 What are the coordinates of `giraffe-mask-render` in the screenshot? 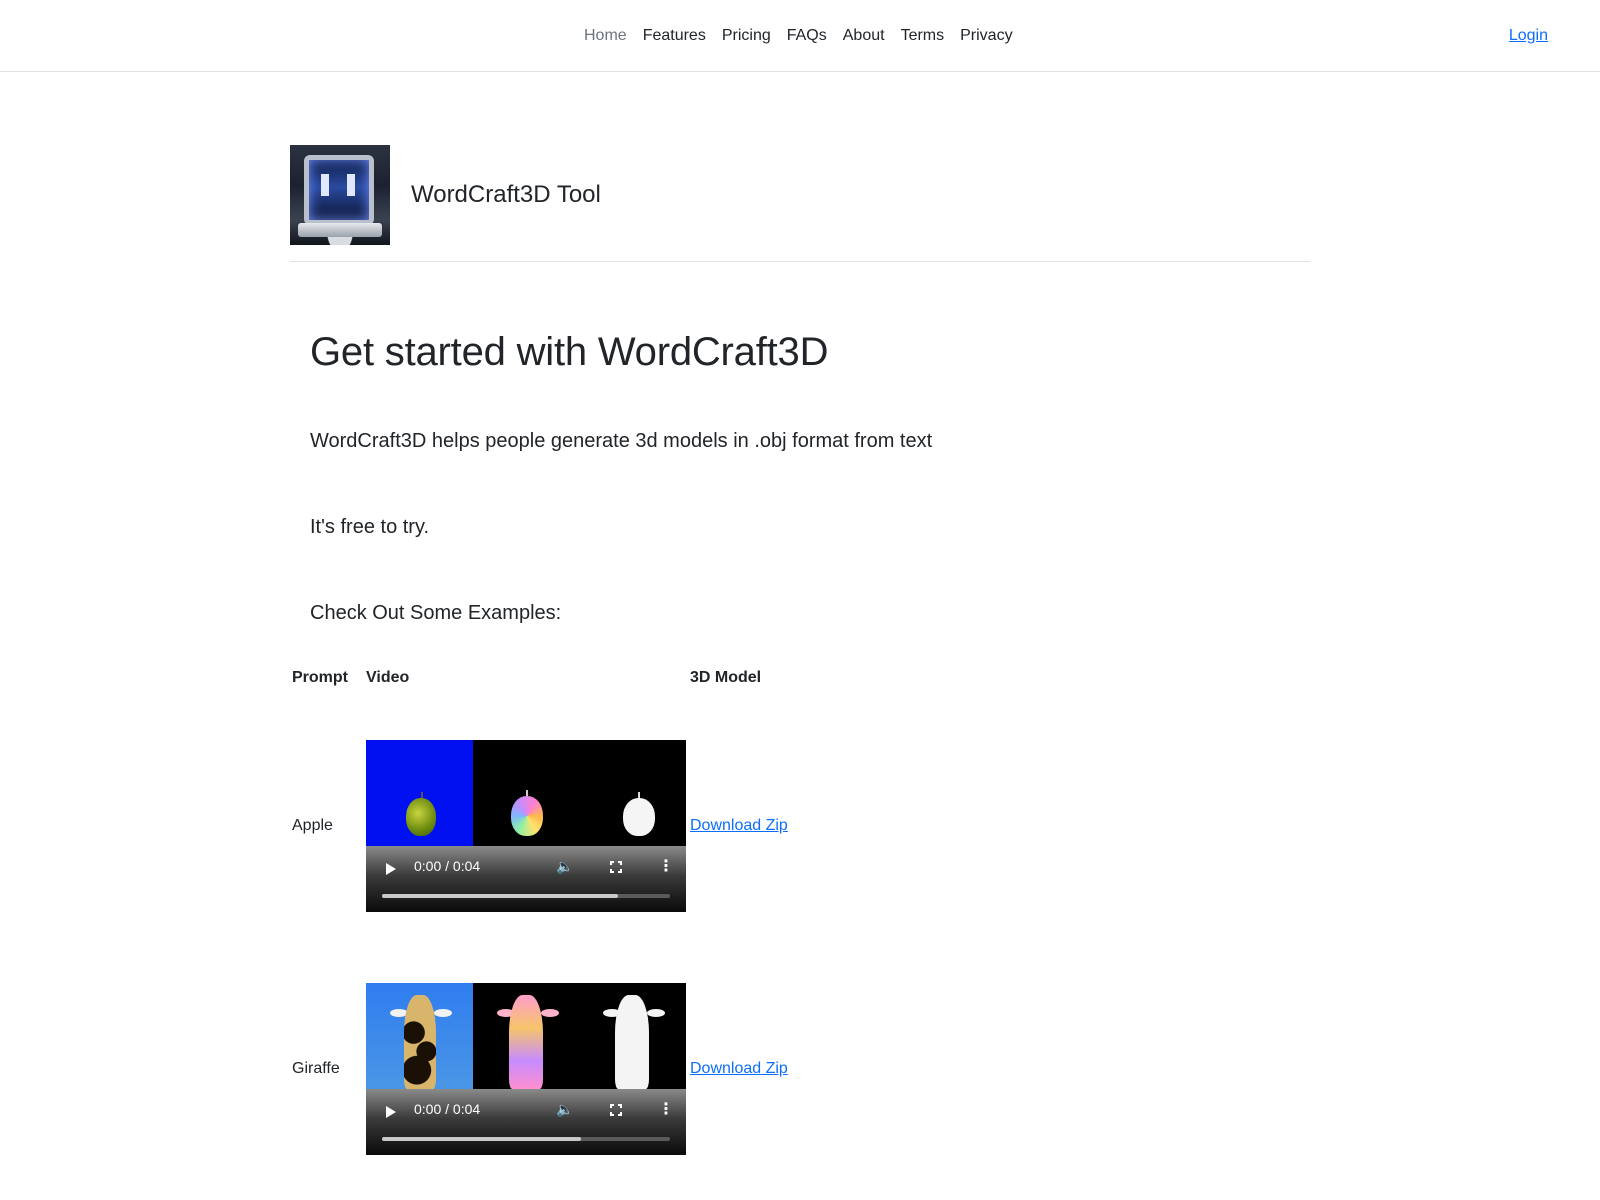 It's located at (632, 1042).